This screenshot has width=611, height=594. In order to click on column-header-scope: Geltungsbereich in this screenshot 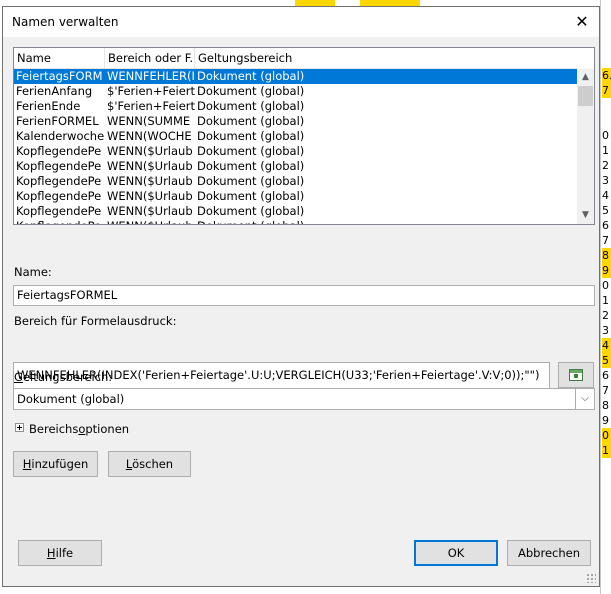, I will do `click(386, 58)`.